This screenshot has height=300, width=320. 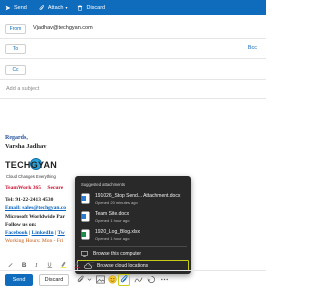 I want to click on top-toolbar: Send Attach ▾ Discard, so click(x=133, y=7).